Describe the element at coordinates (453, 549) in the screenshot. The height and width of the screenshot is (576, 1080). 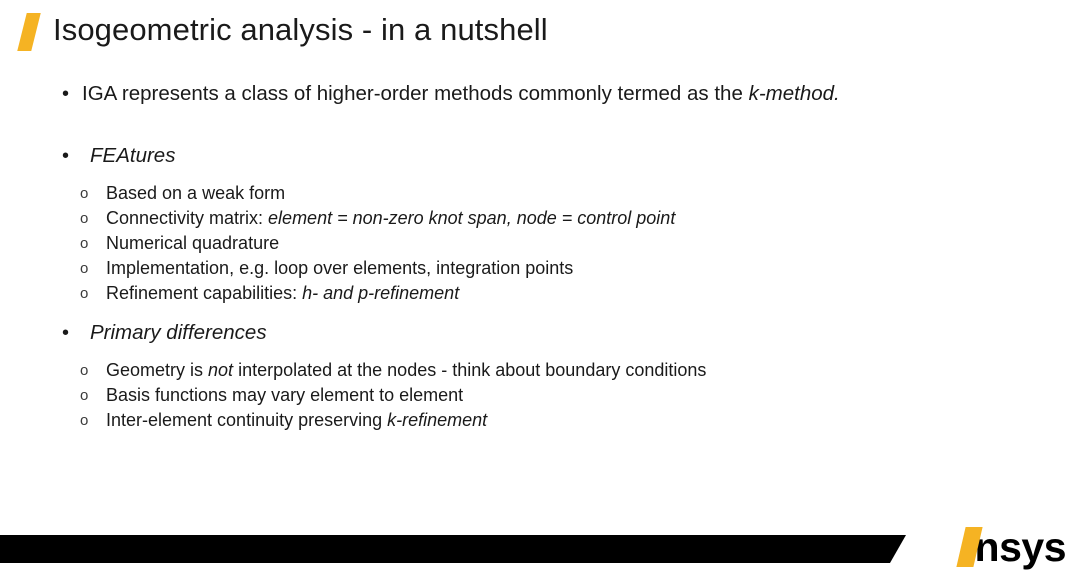
I see `footer-black-bar` at that location.